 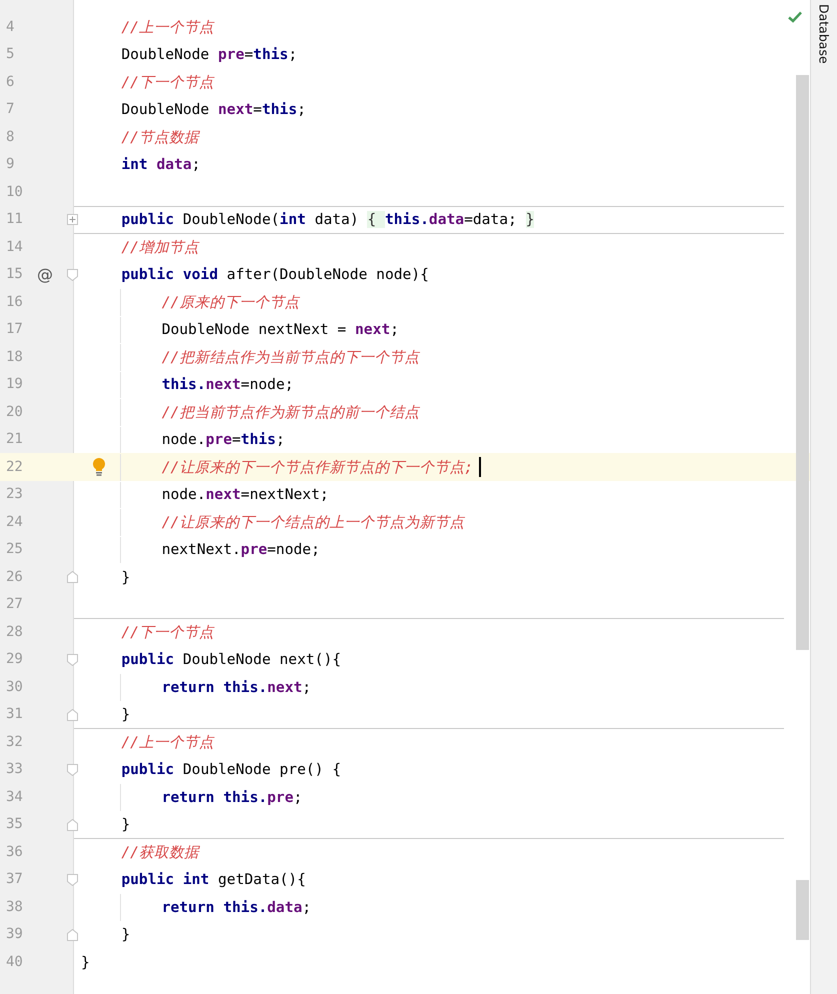 I want to click on line-number: 33, so click(x=15, y=769).